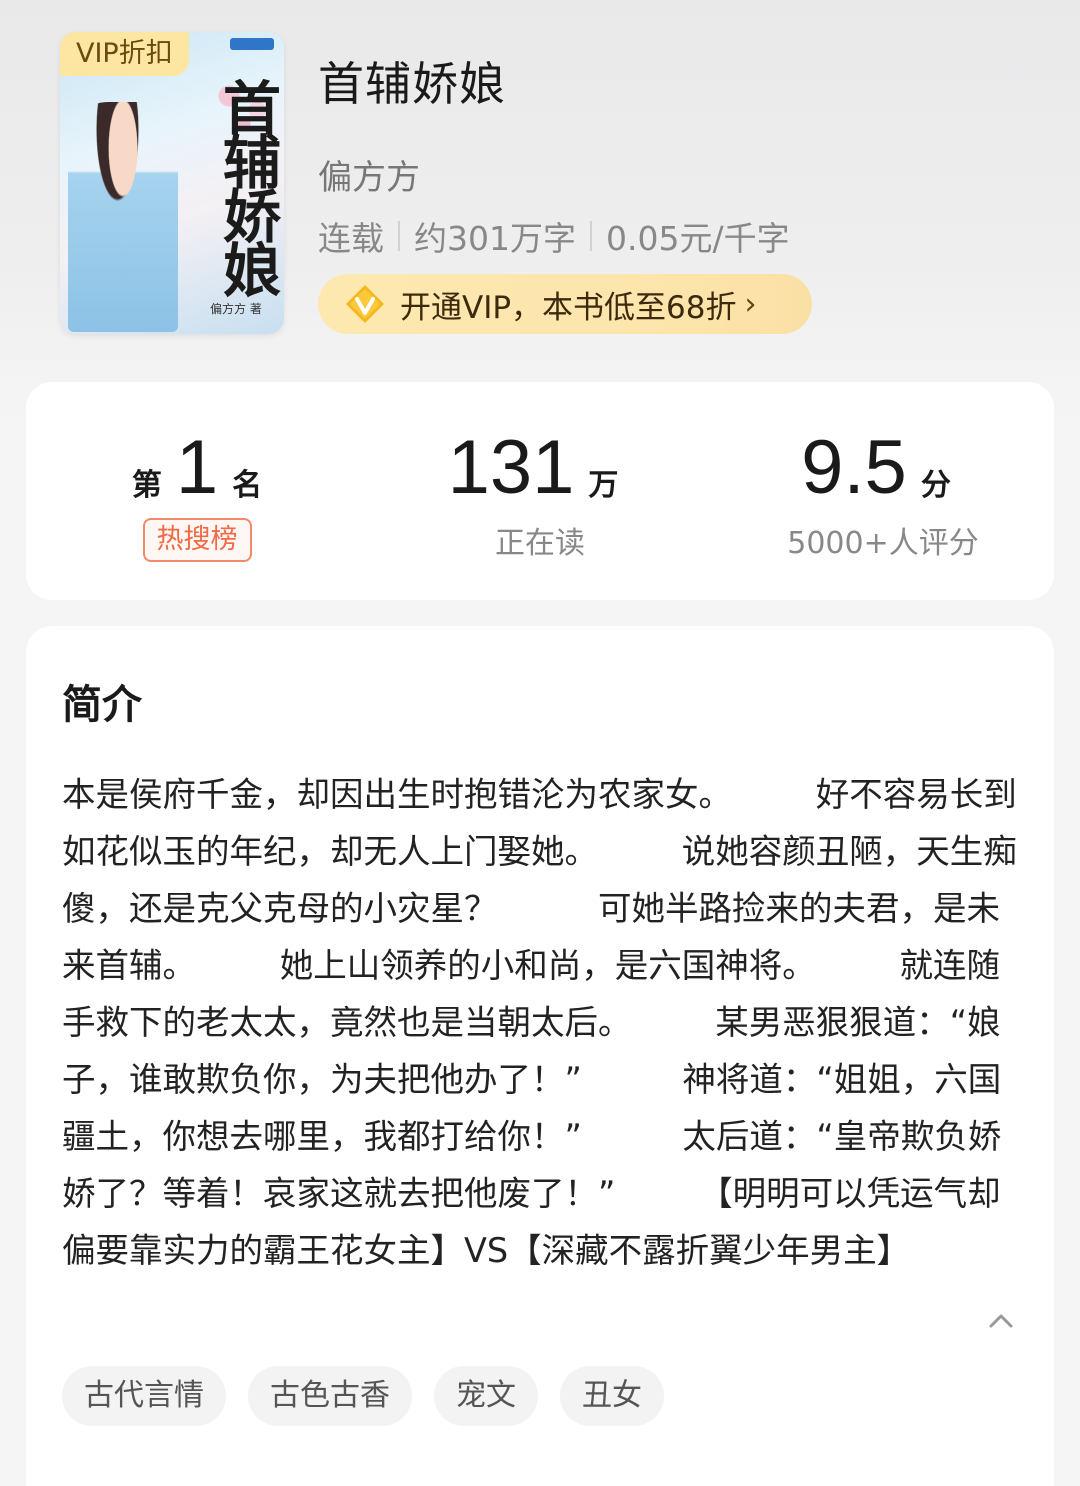 This screenshot has width=1080, height=1486. Describe the element at coordinates (935, 485) in the screenshot. I see `score-unit: 分` at that location.